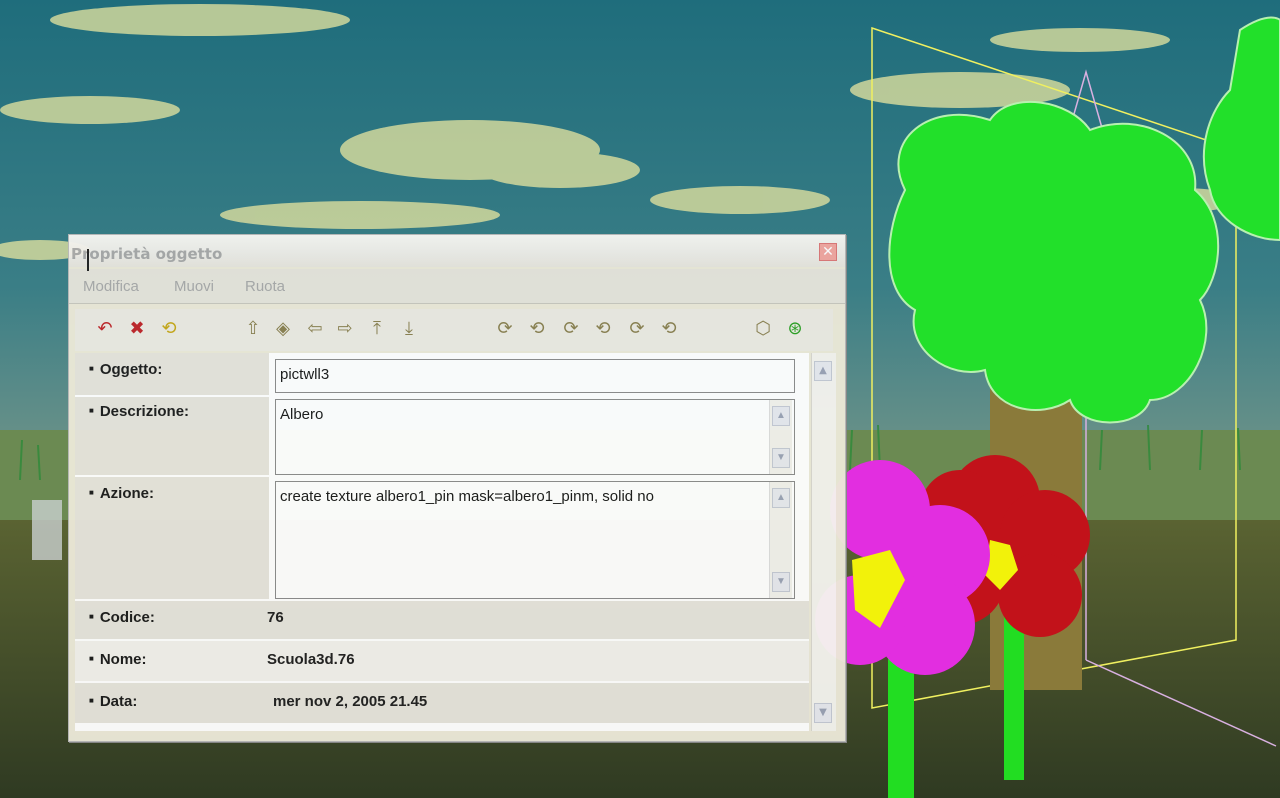  I want to click on snap-icon: ⊛, so click(795, 329).